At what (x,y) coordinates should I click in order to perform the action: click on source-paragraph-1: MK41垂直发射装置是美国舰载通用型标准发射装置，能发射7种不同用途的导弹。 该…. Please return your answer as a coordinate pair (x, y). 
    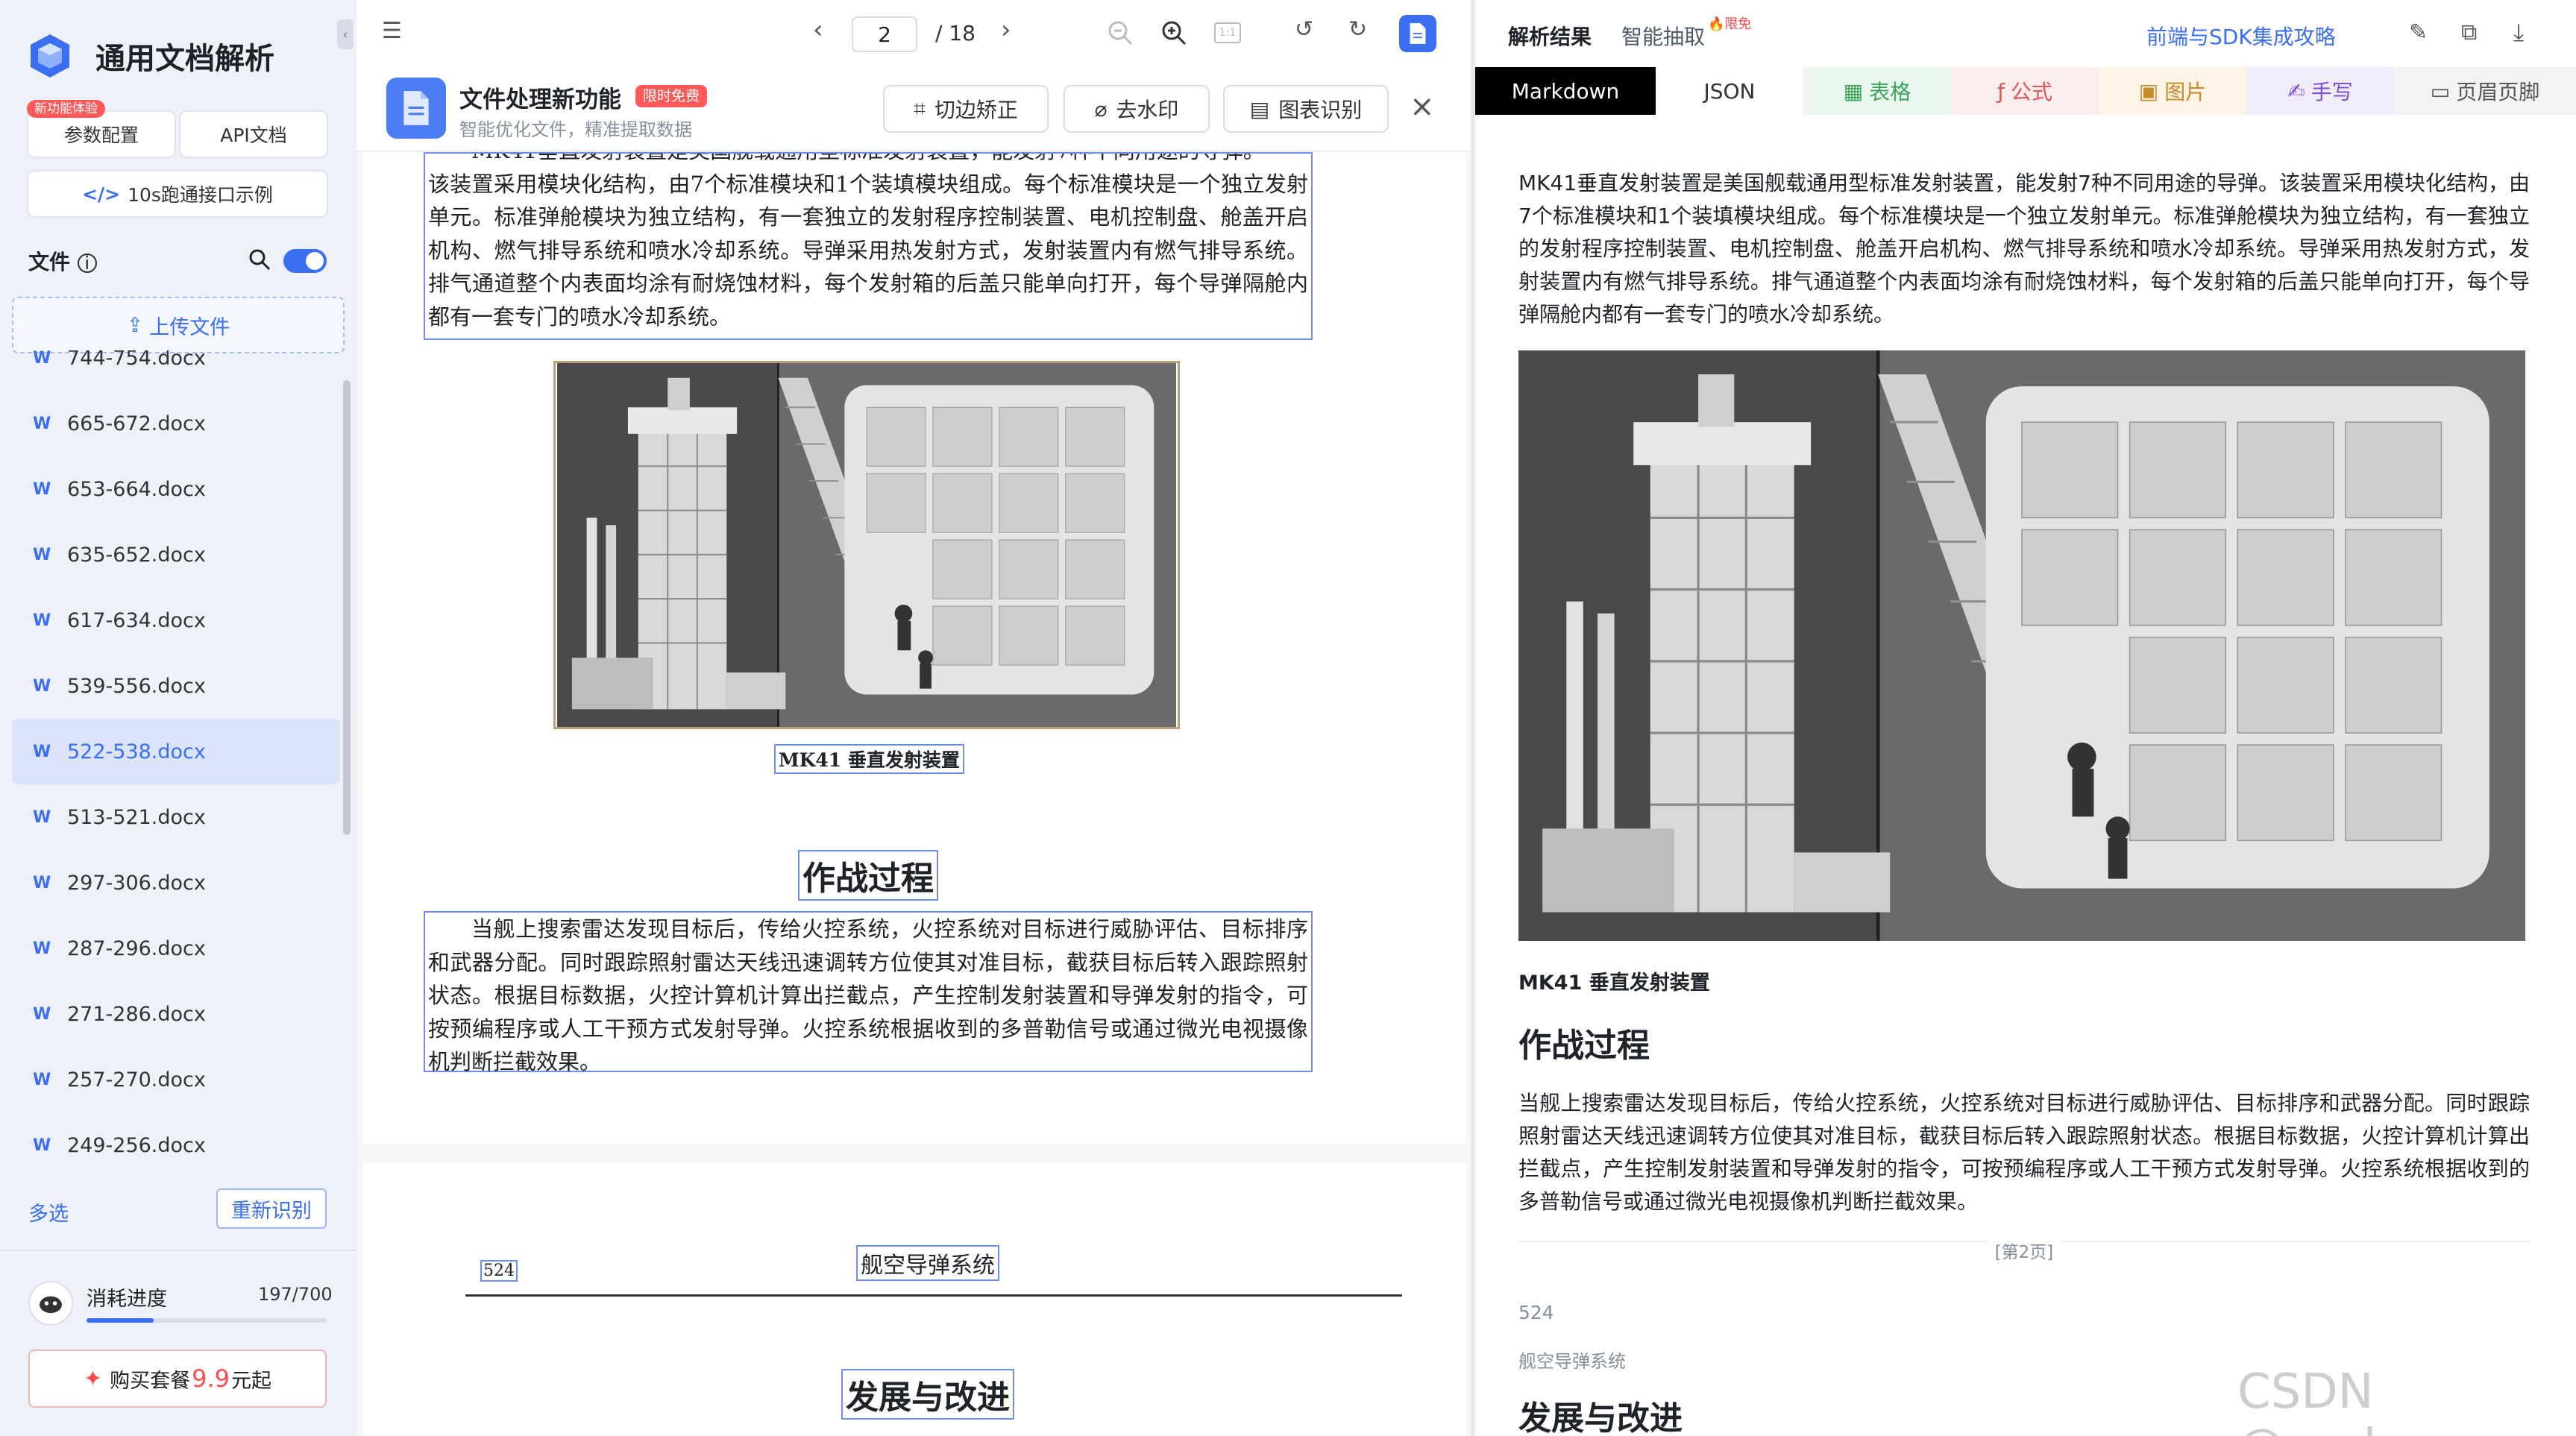
    Looking at the image, I should click on (869, 246).